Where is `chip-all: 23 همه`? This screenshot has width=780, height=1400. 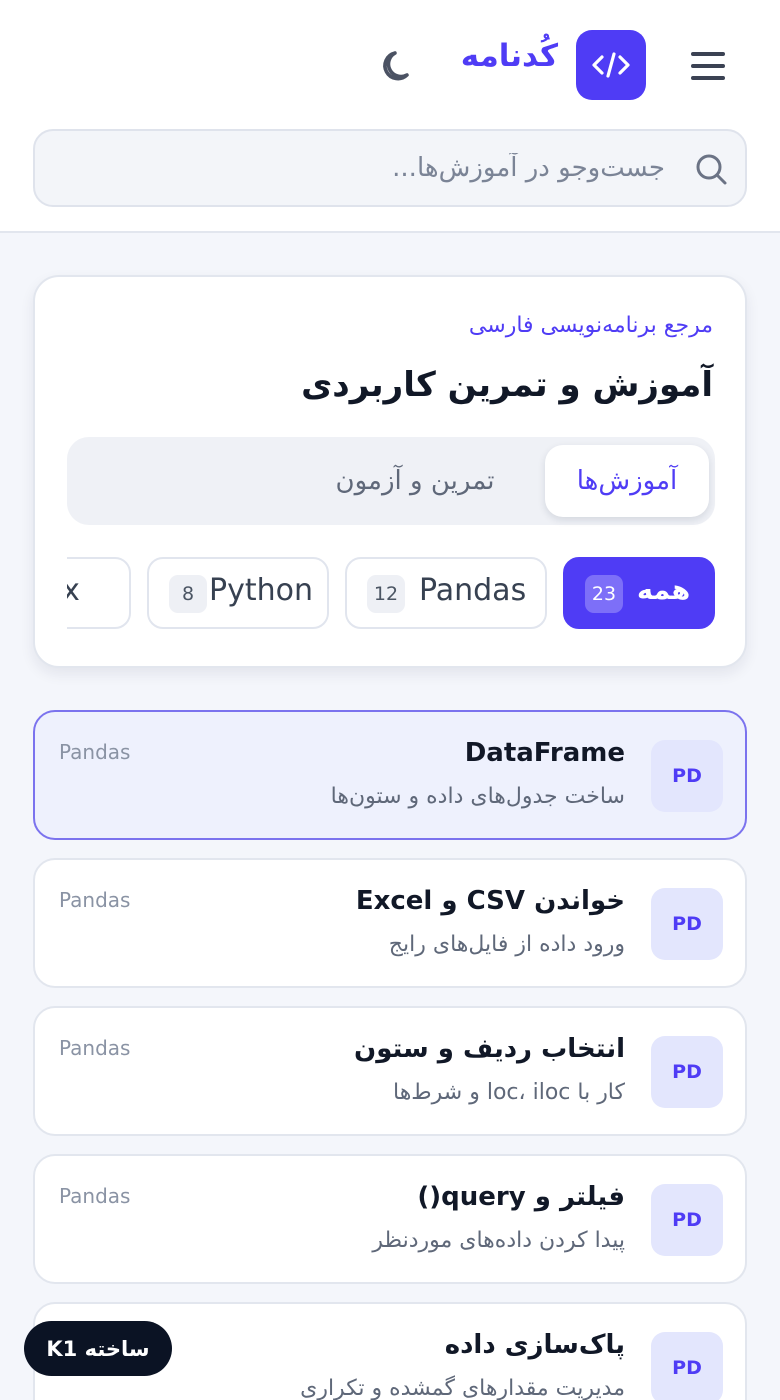 chip-all: 23 همه is located at coordinates (639, 593).